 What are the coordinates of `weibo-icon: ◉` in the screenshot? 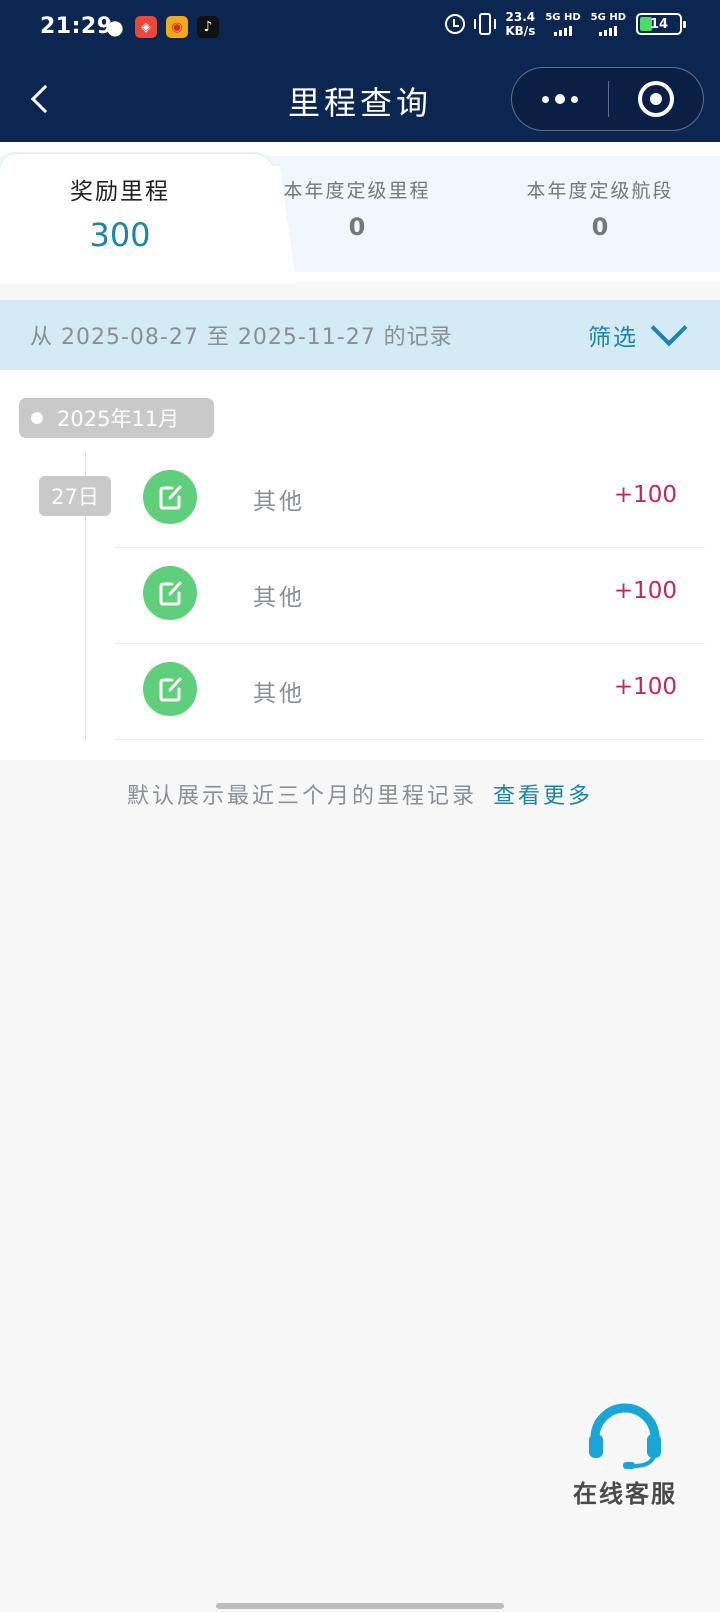 It's located at (177, 27).